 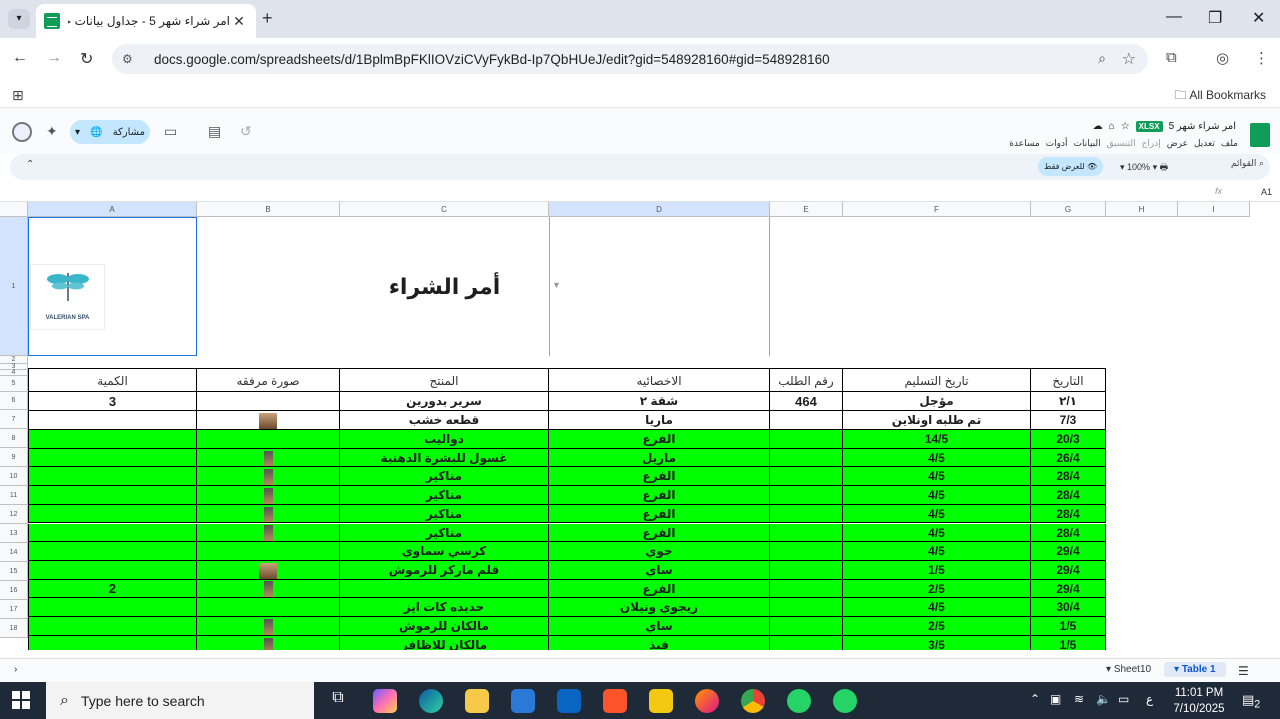 What do you see at coordinates (1102, 58) in the screenshot?
I see `zoom-icon: ⌕` at bounding box center [1102, 58].